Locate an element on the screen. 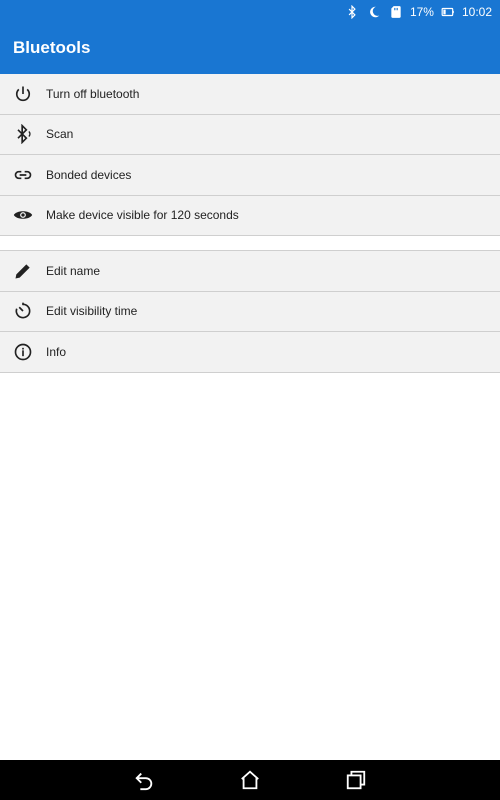 This screenshot has width=500, height=800. app-bar: 17% 10:02 Bluetools is located at coordinates (250, 37).